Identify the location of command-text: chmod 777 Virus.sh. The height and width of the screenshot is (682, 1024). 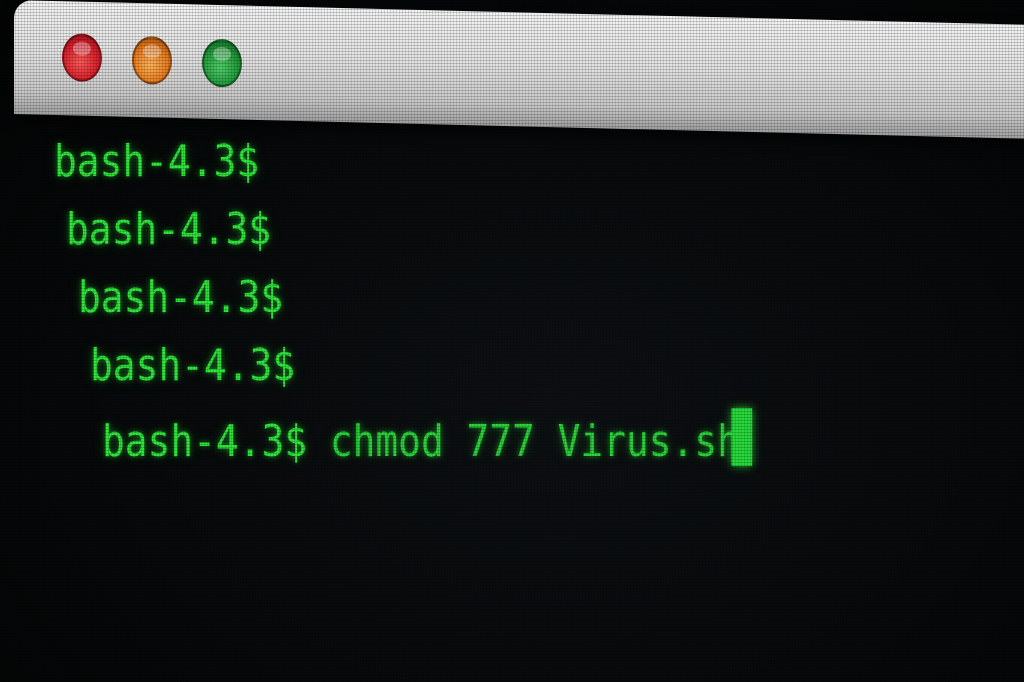
(523, 441).